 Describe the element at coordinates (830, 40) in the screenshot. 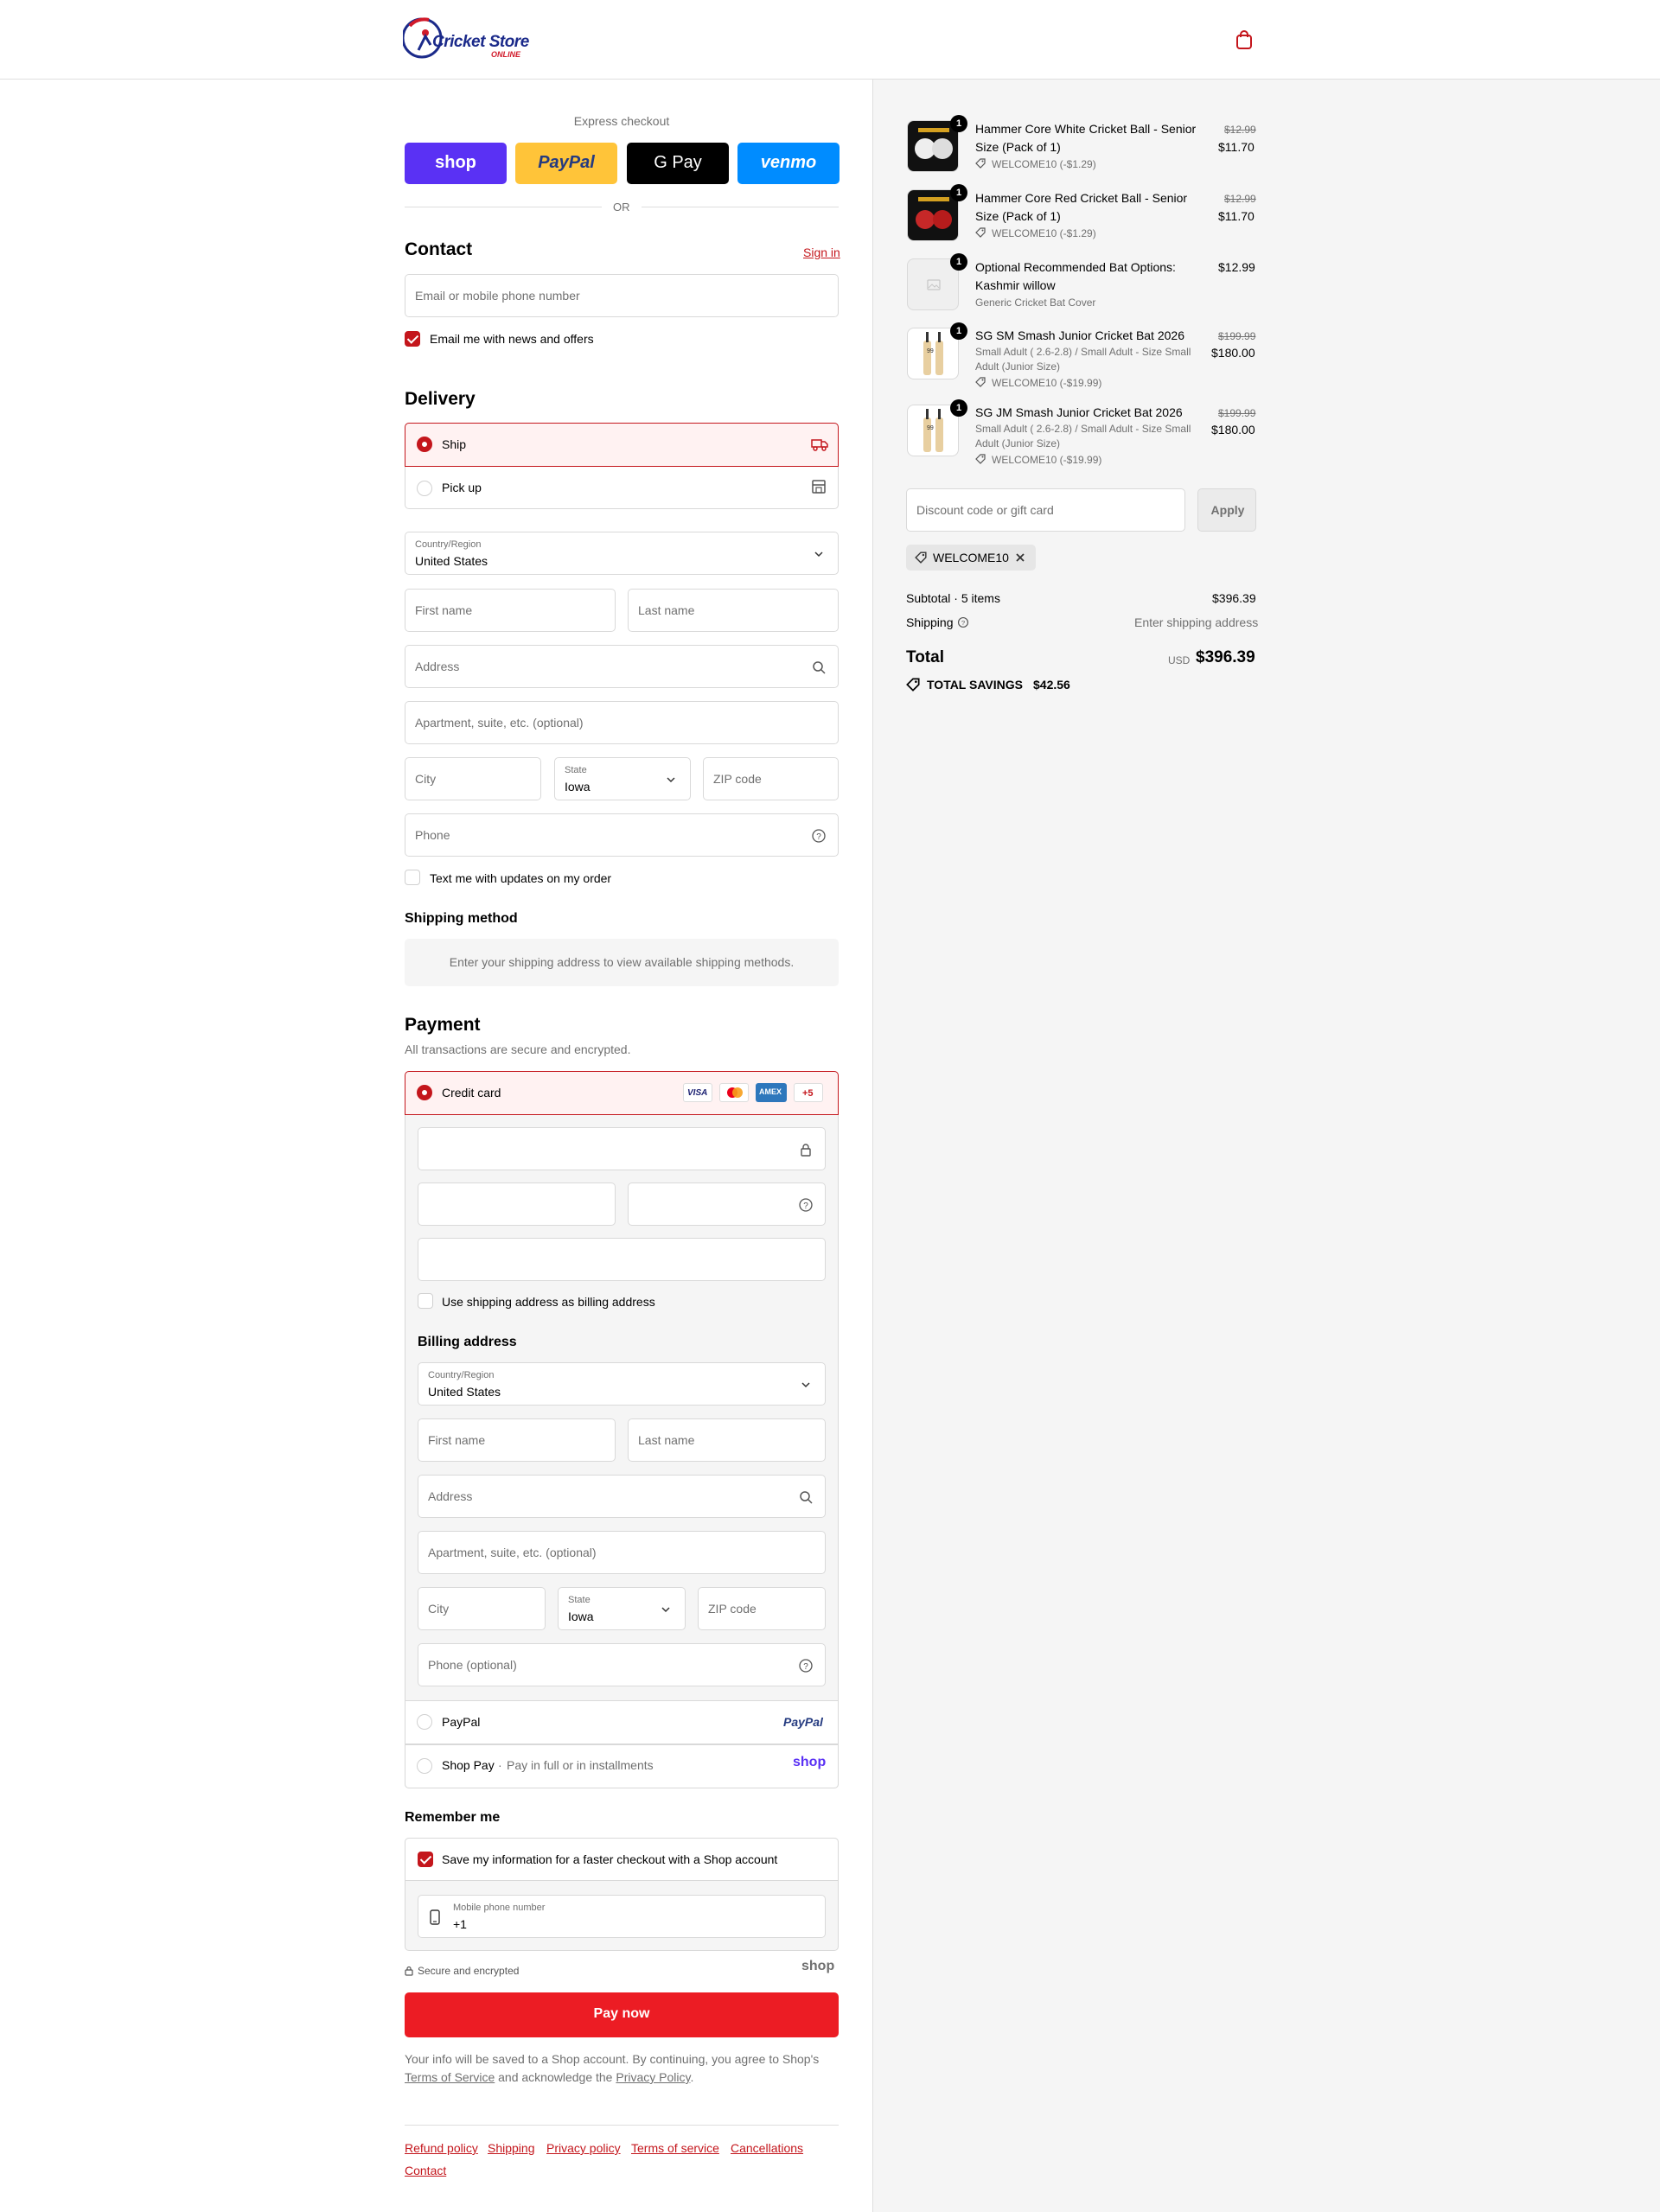

I see `header: Cricket Store ONLINE` at that location.